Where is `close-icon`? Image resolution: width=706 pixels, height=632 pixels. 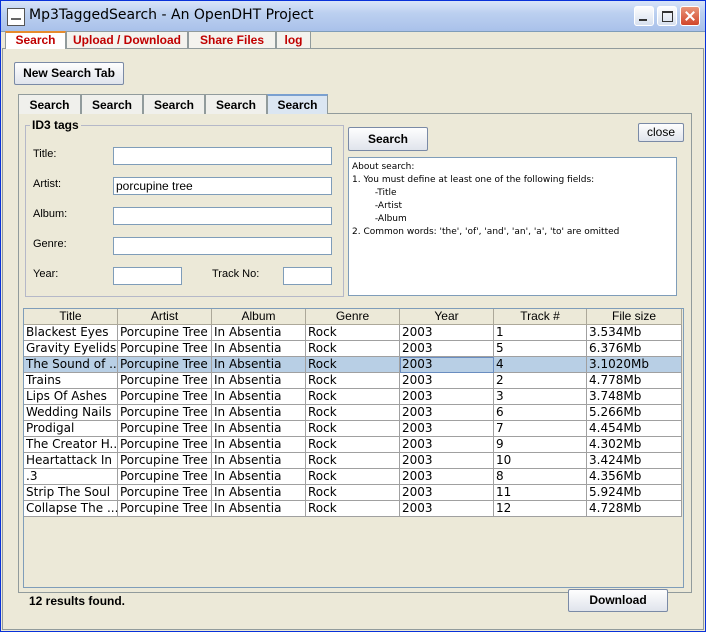 close-icon is located at coordinates (690, 16).